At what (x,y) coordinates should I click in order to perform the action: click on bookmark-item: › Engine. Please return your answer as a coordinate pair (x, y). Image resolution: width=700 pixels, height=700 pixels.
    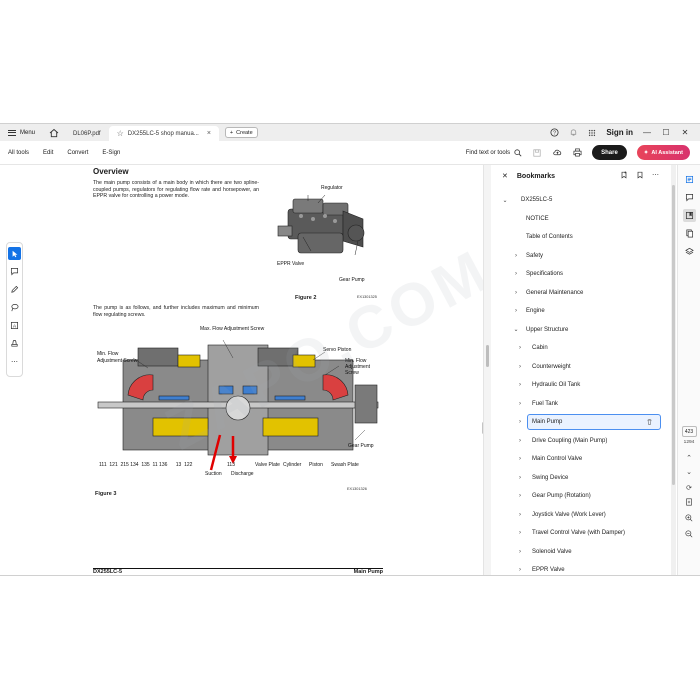
    Looking at the image, I should click on (577, 311).